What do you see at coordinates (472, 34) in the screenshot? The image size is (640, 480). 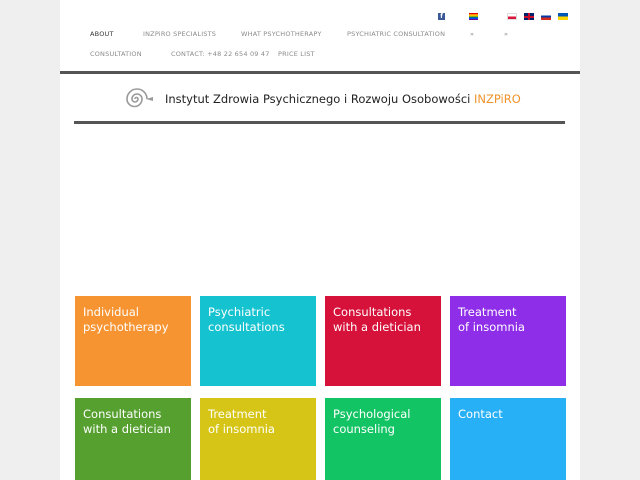 I see `nav-more-1: »` at bounding box center [472, 34].